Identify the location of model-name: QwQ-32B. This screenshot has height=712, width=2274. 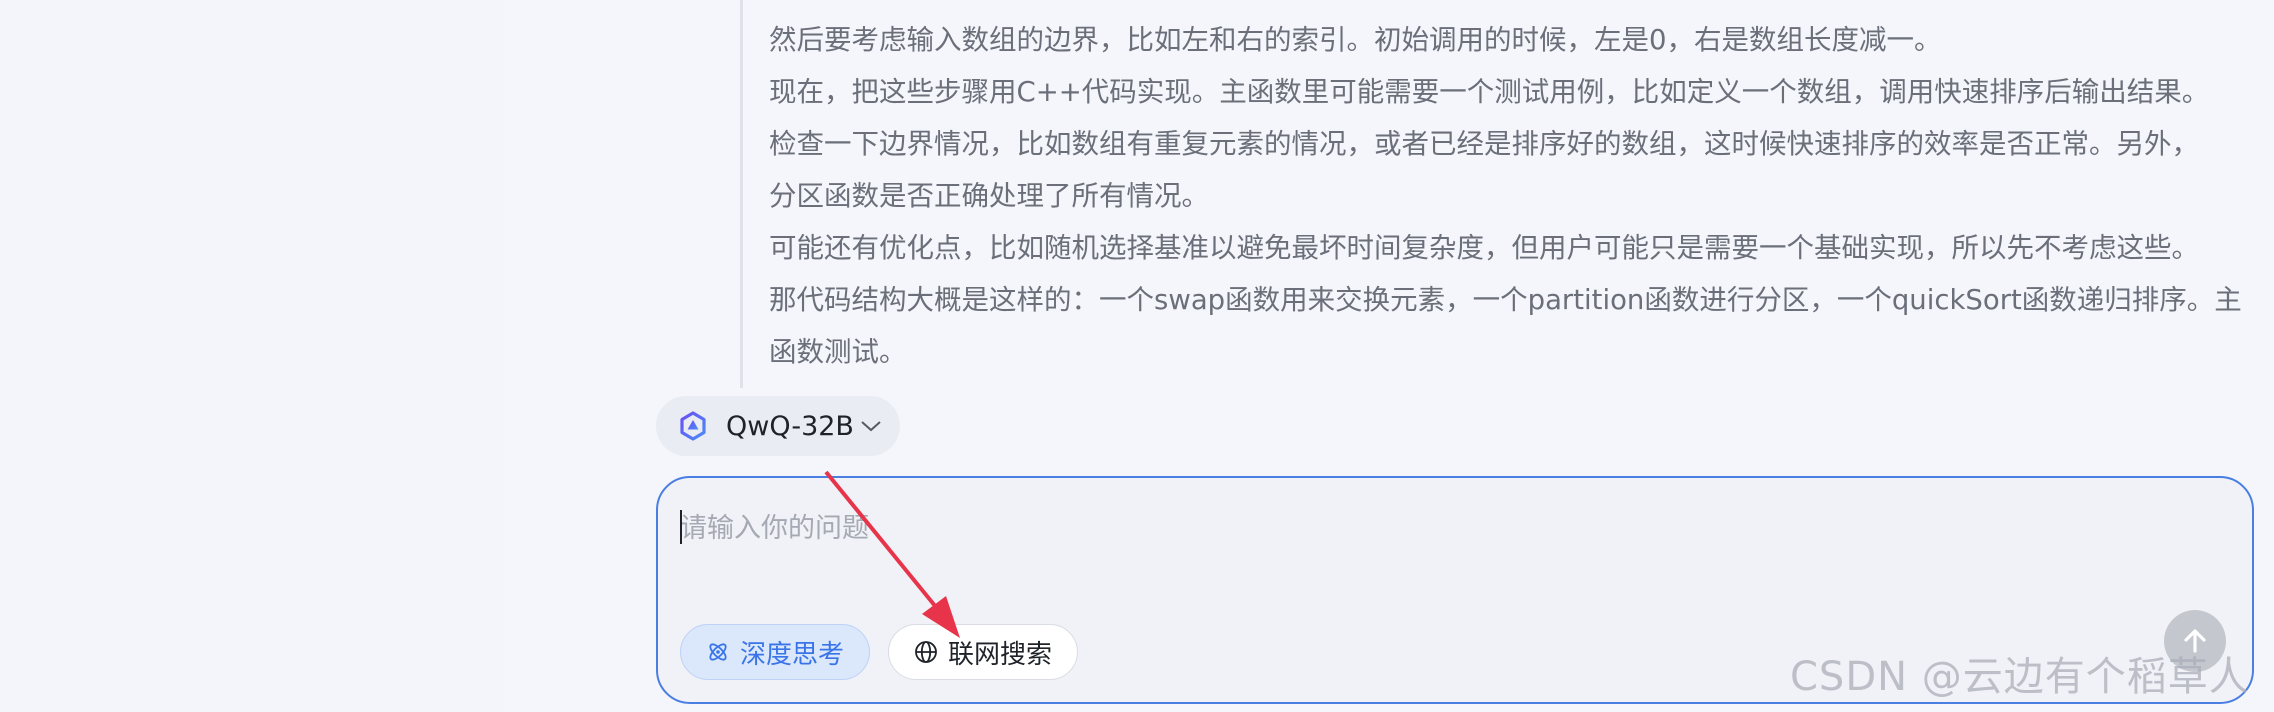
(790, 426).